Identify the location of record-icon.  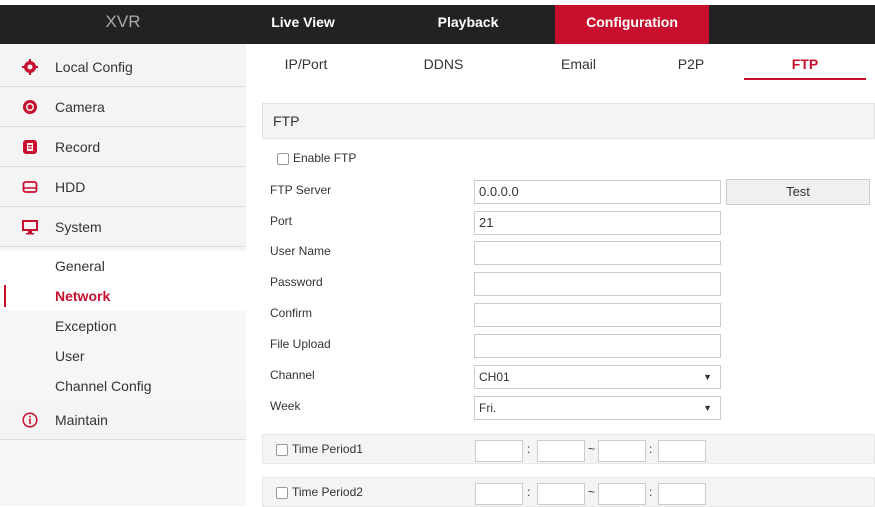
(30, 147).